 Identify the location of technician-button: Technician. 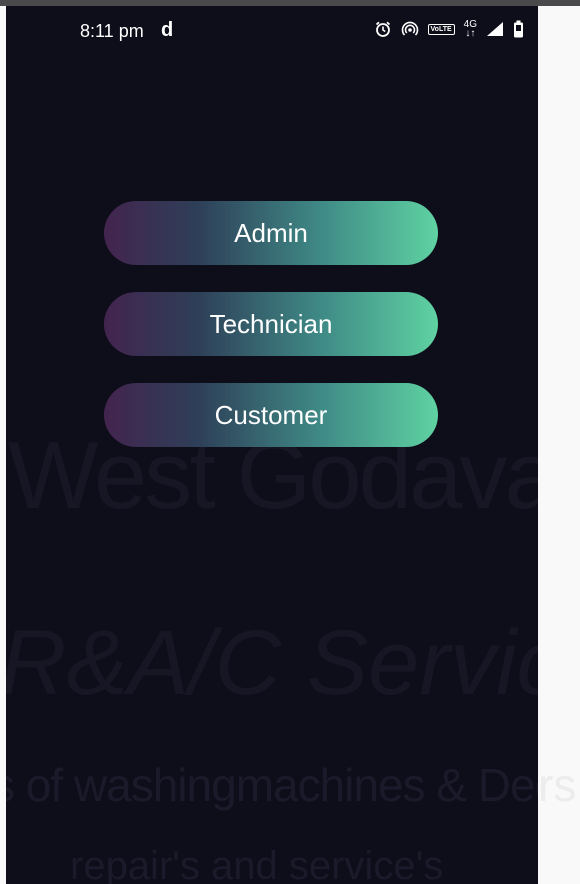
(271, 324).